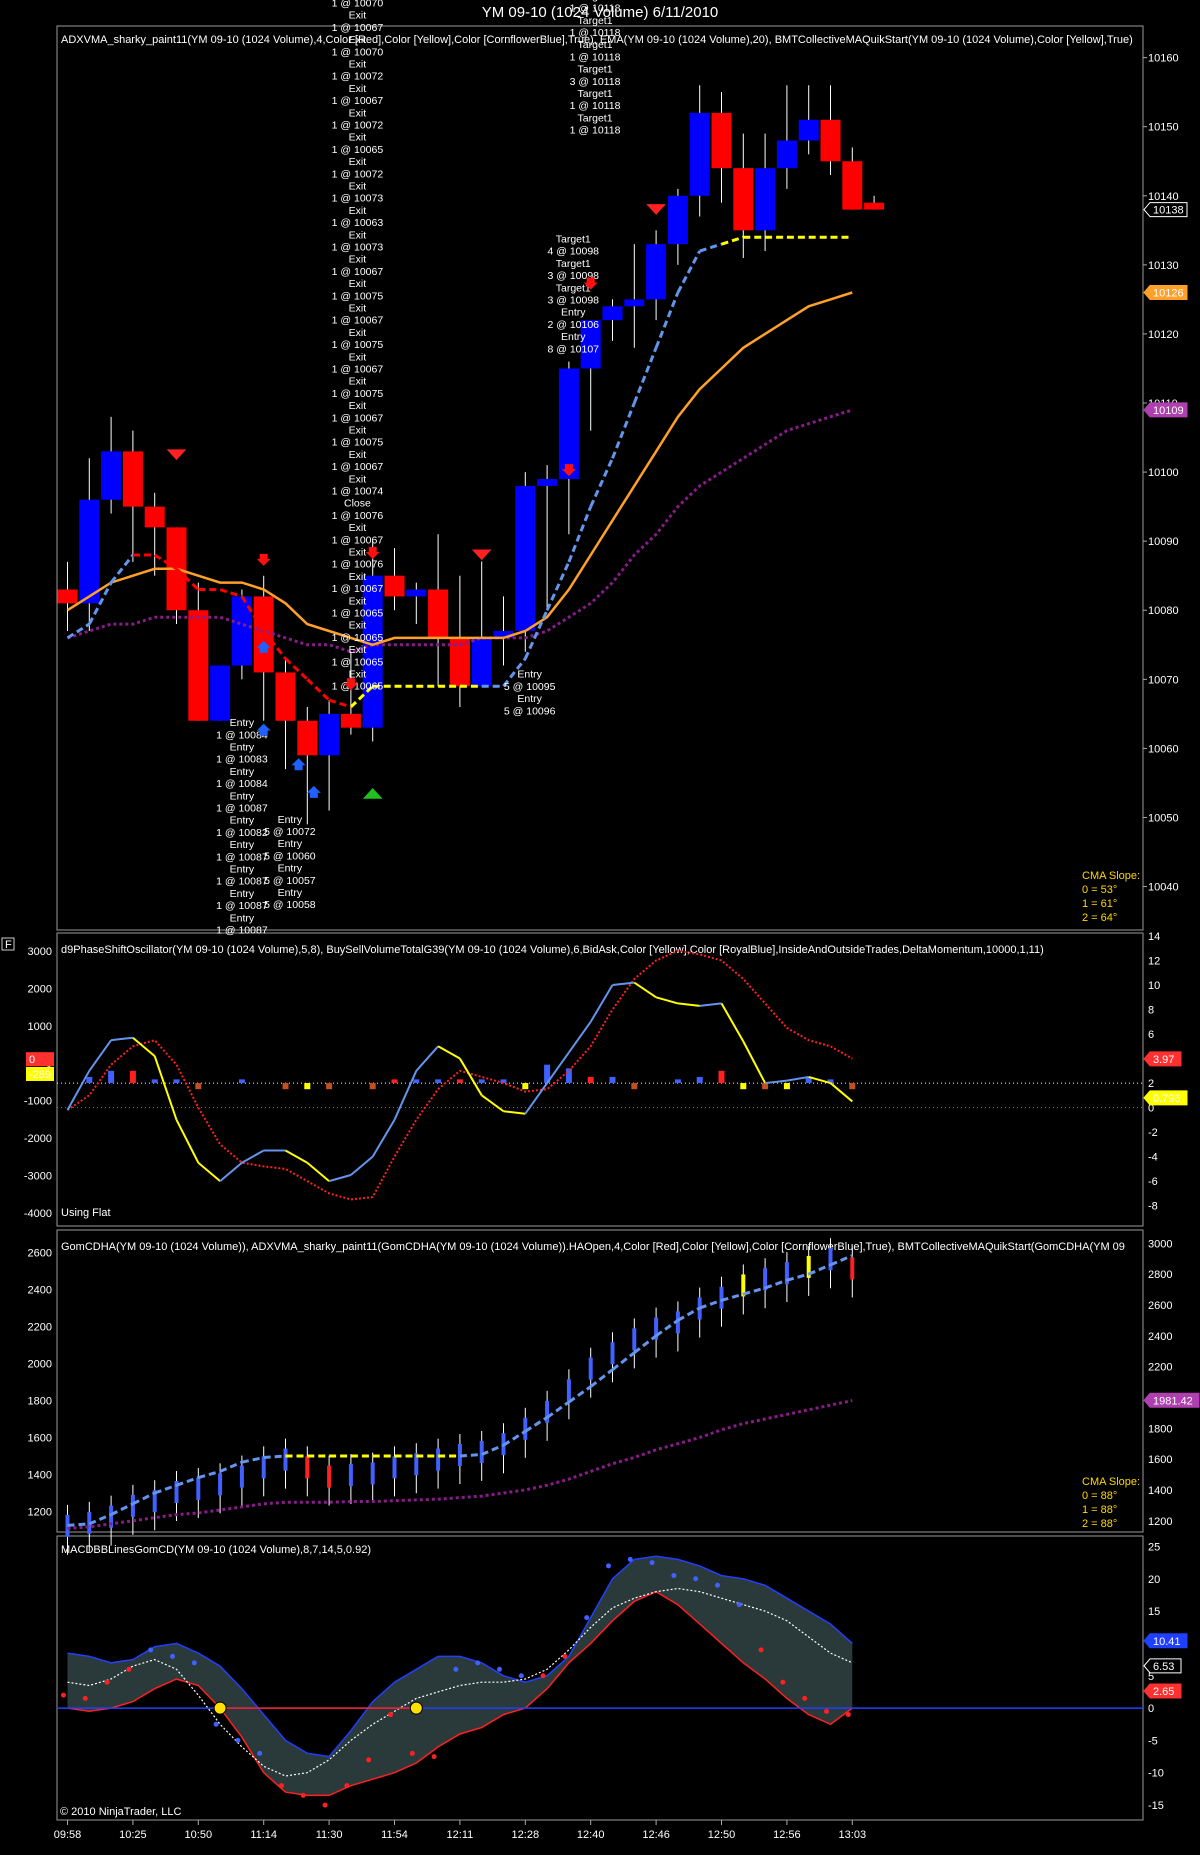 The height and width of the screenshot is (1855, 1200). Describe the element at coordinates (358, 394) in the screenshot. I see `trade-label-line: 1 @ 10075` at that location.